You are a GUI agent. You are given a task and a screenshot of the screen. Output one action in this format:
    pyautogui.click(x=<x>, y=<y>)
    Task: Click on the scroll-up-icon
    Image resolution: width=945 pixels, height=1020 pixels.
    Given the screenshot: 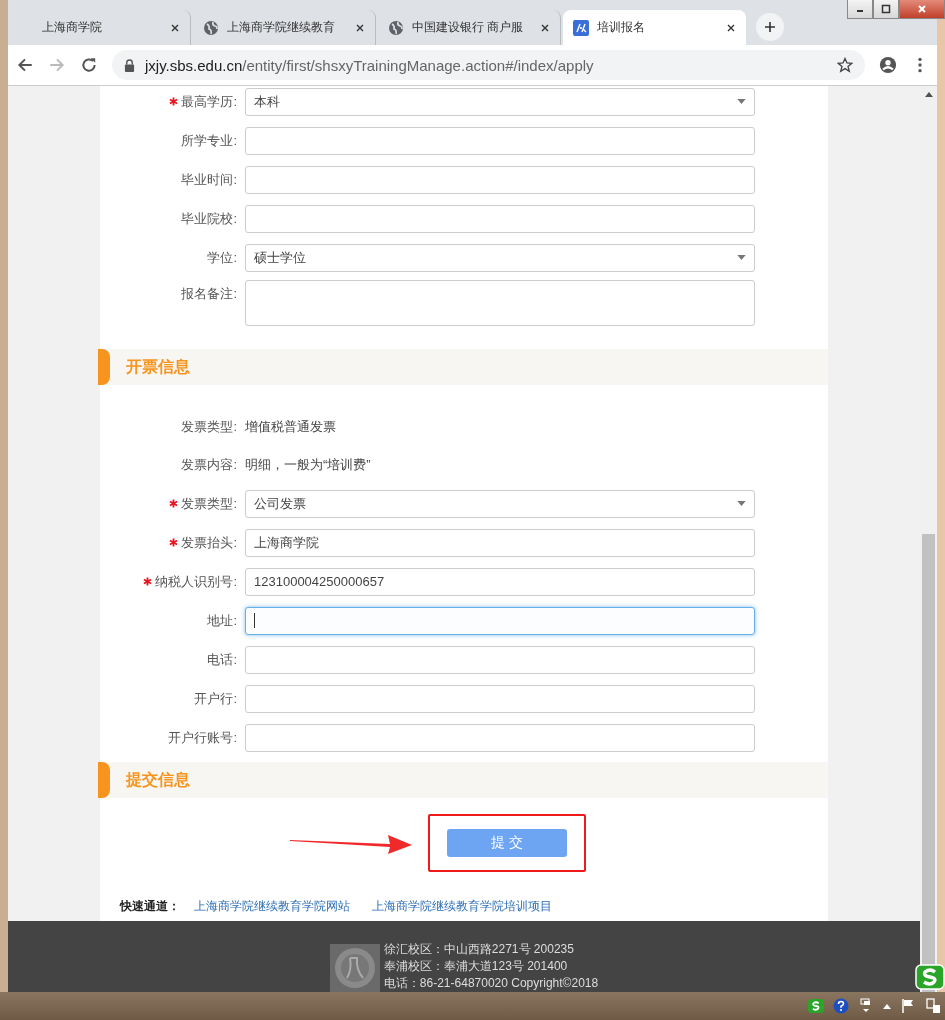 What is the action you would take?
    pyautogui.click(x=928, y=94)
    